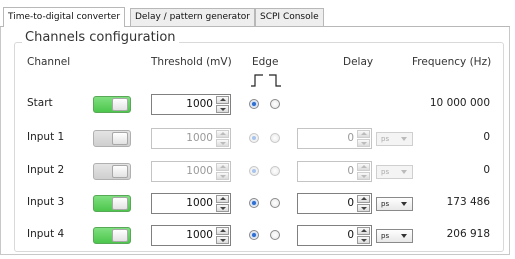 This screenshot has height=259, width=515. Describe the element at coordinates (46, 202) in the screenshot. I see `channel-label: Input 3` at that location.